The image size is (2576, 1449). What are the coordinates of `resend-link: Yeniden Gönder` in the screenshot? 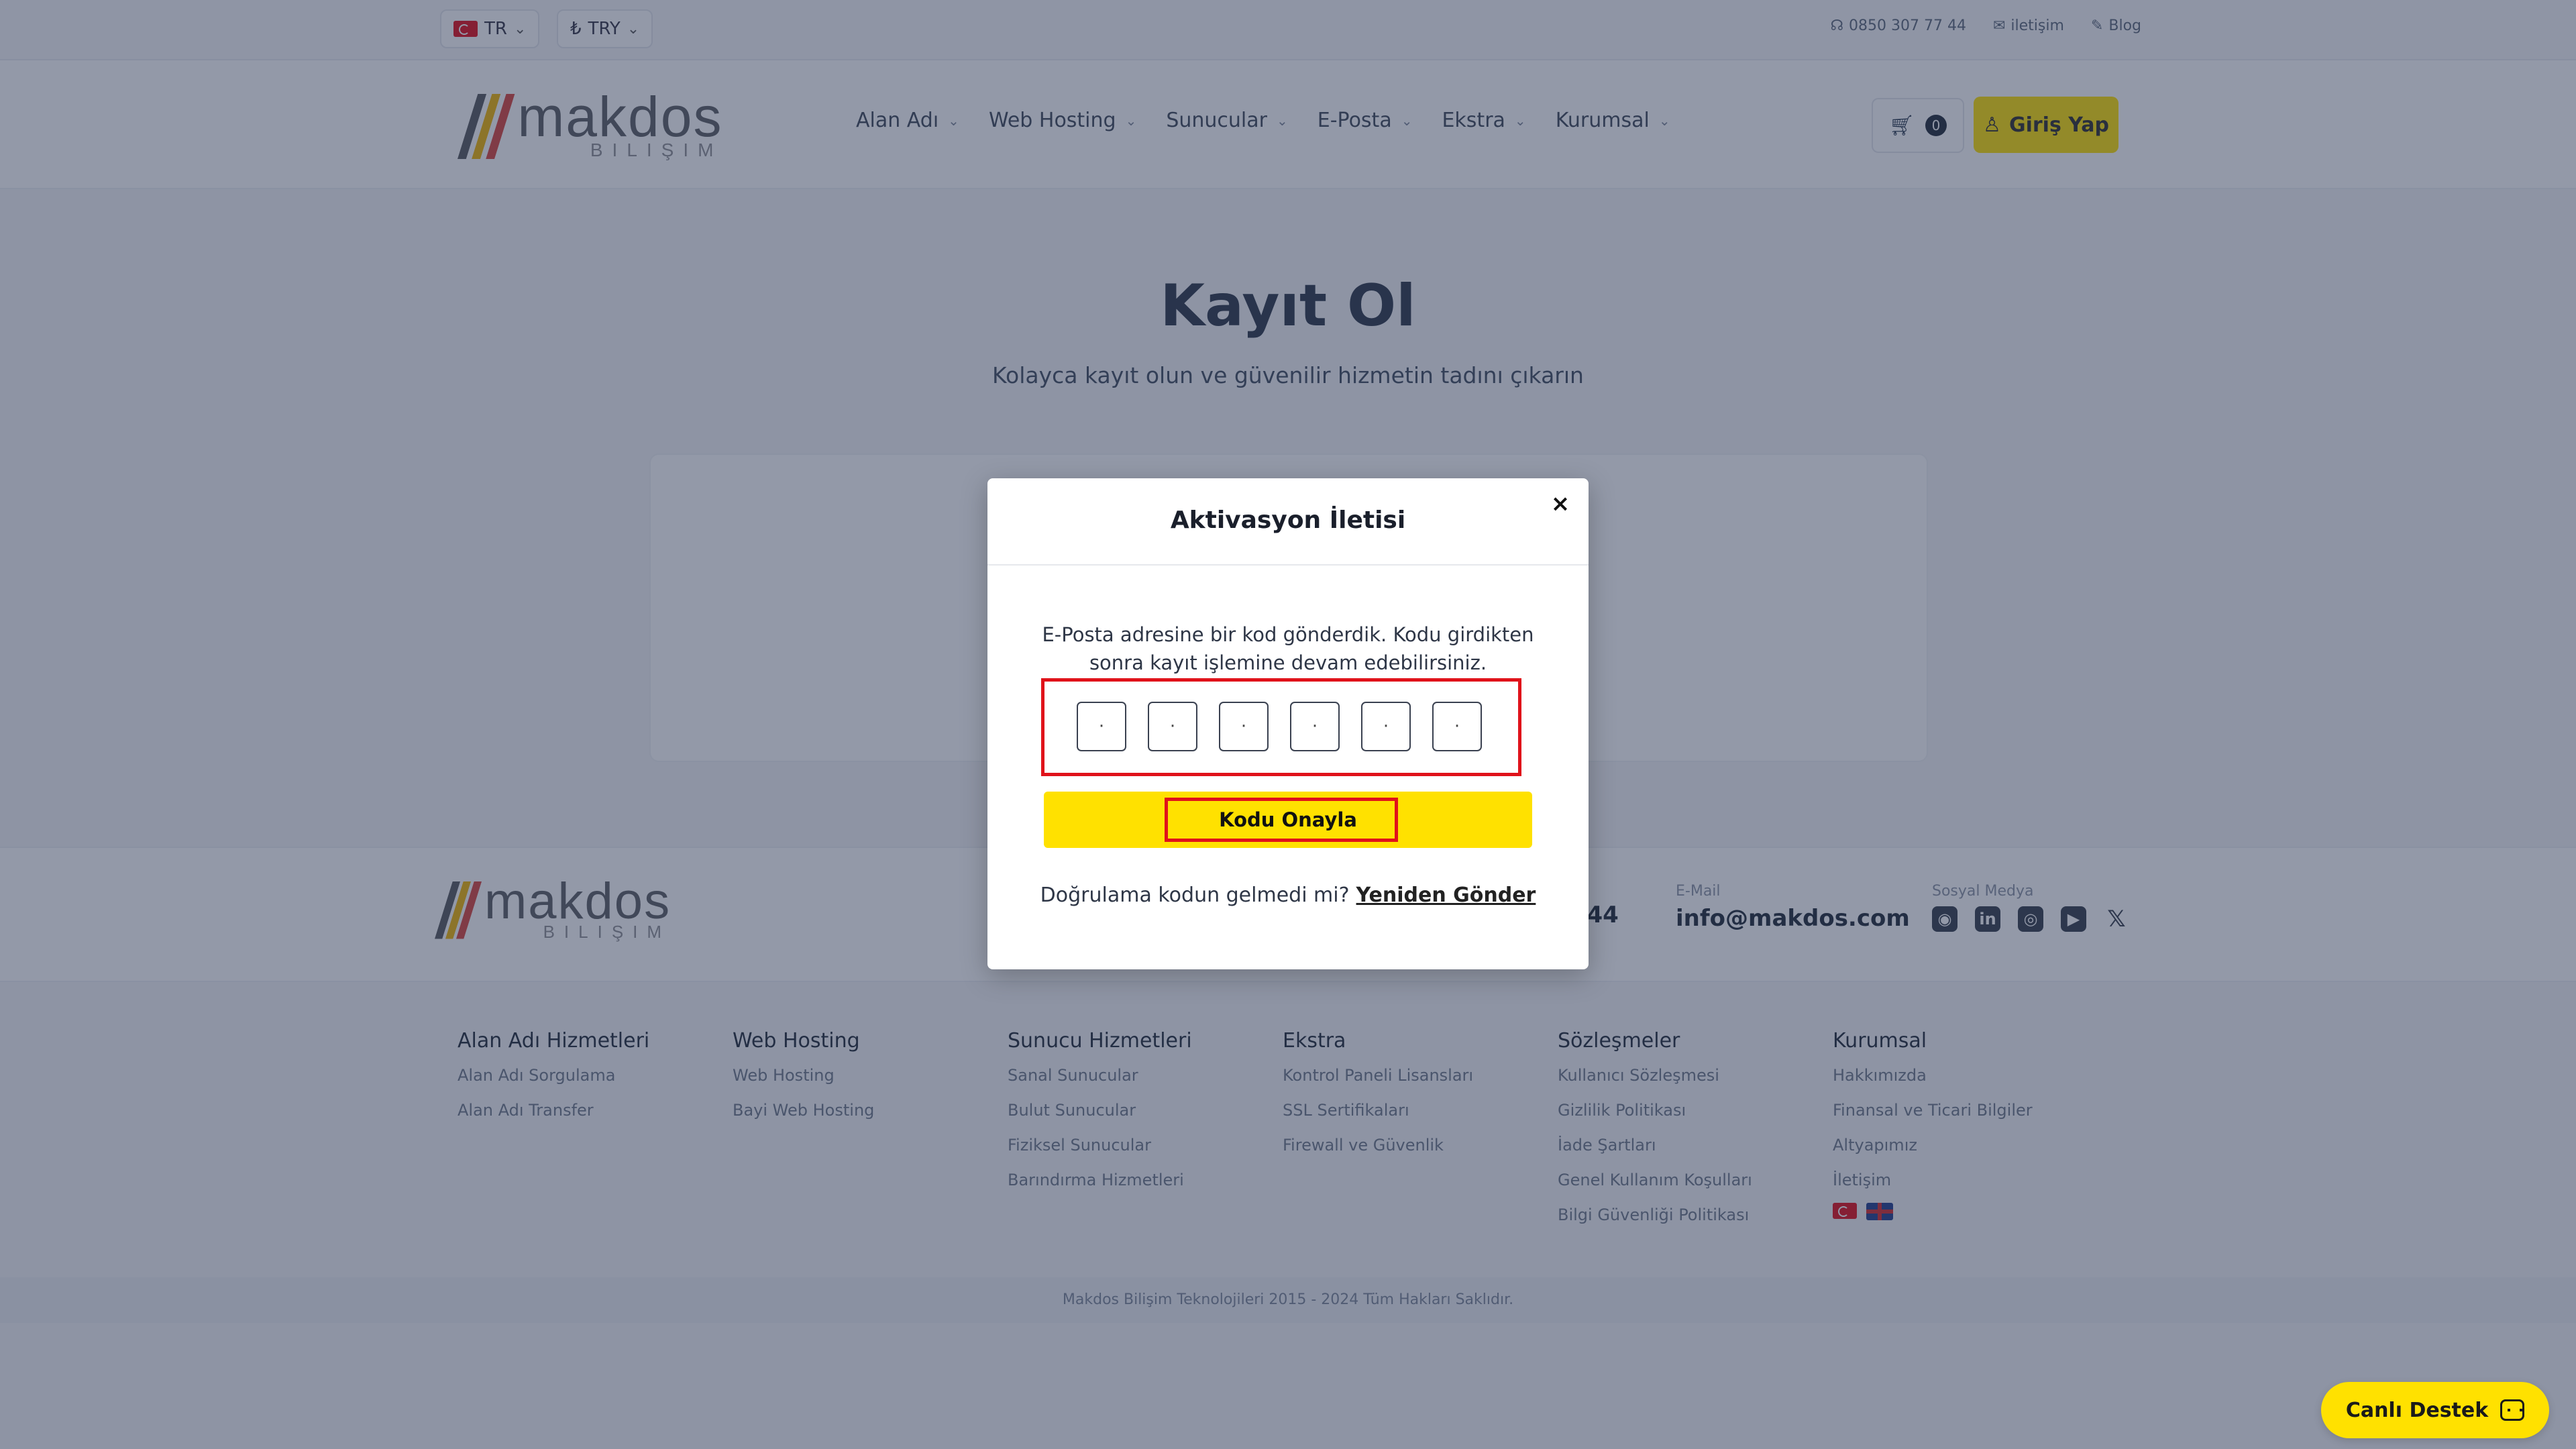 It's located at (1446, 895).